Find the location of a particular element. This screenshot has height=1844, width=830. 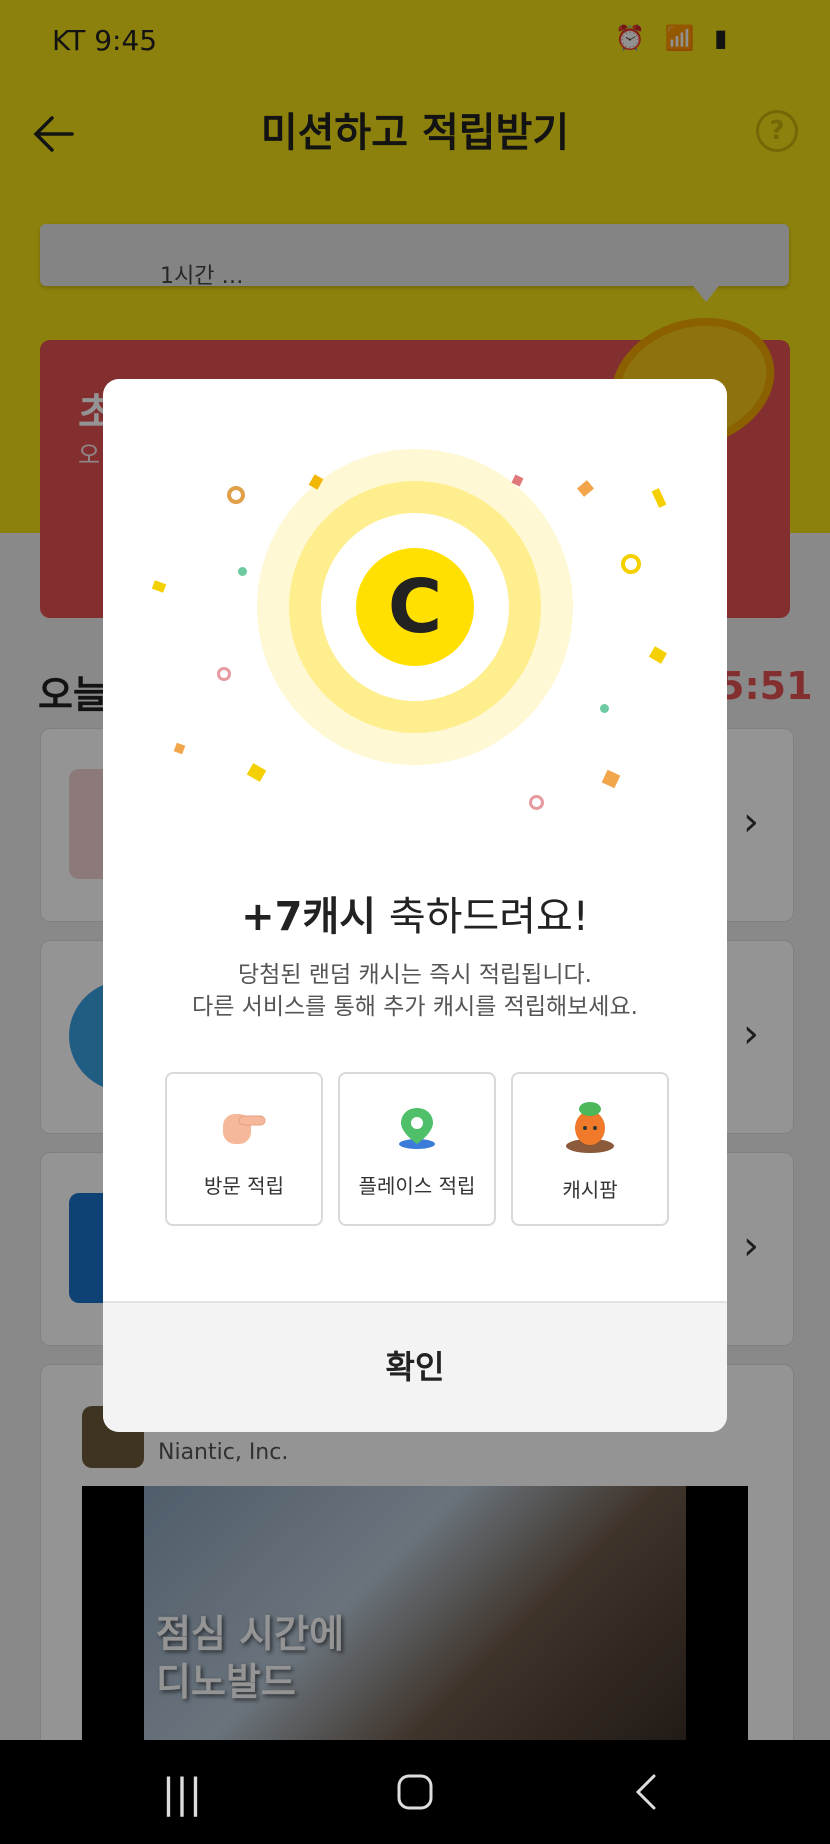

cashfarm-button: 캐시팜 is located at coordinates (590, 1149).